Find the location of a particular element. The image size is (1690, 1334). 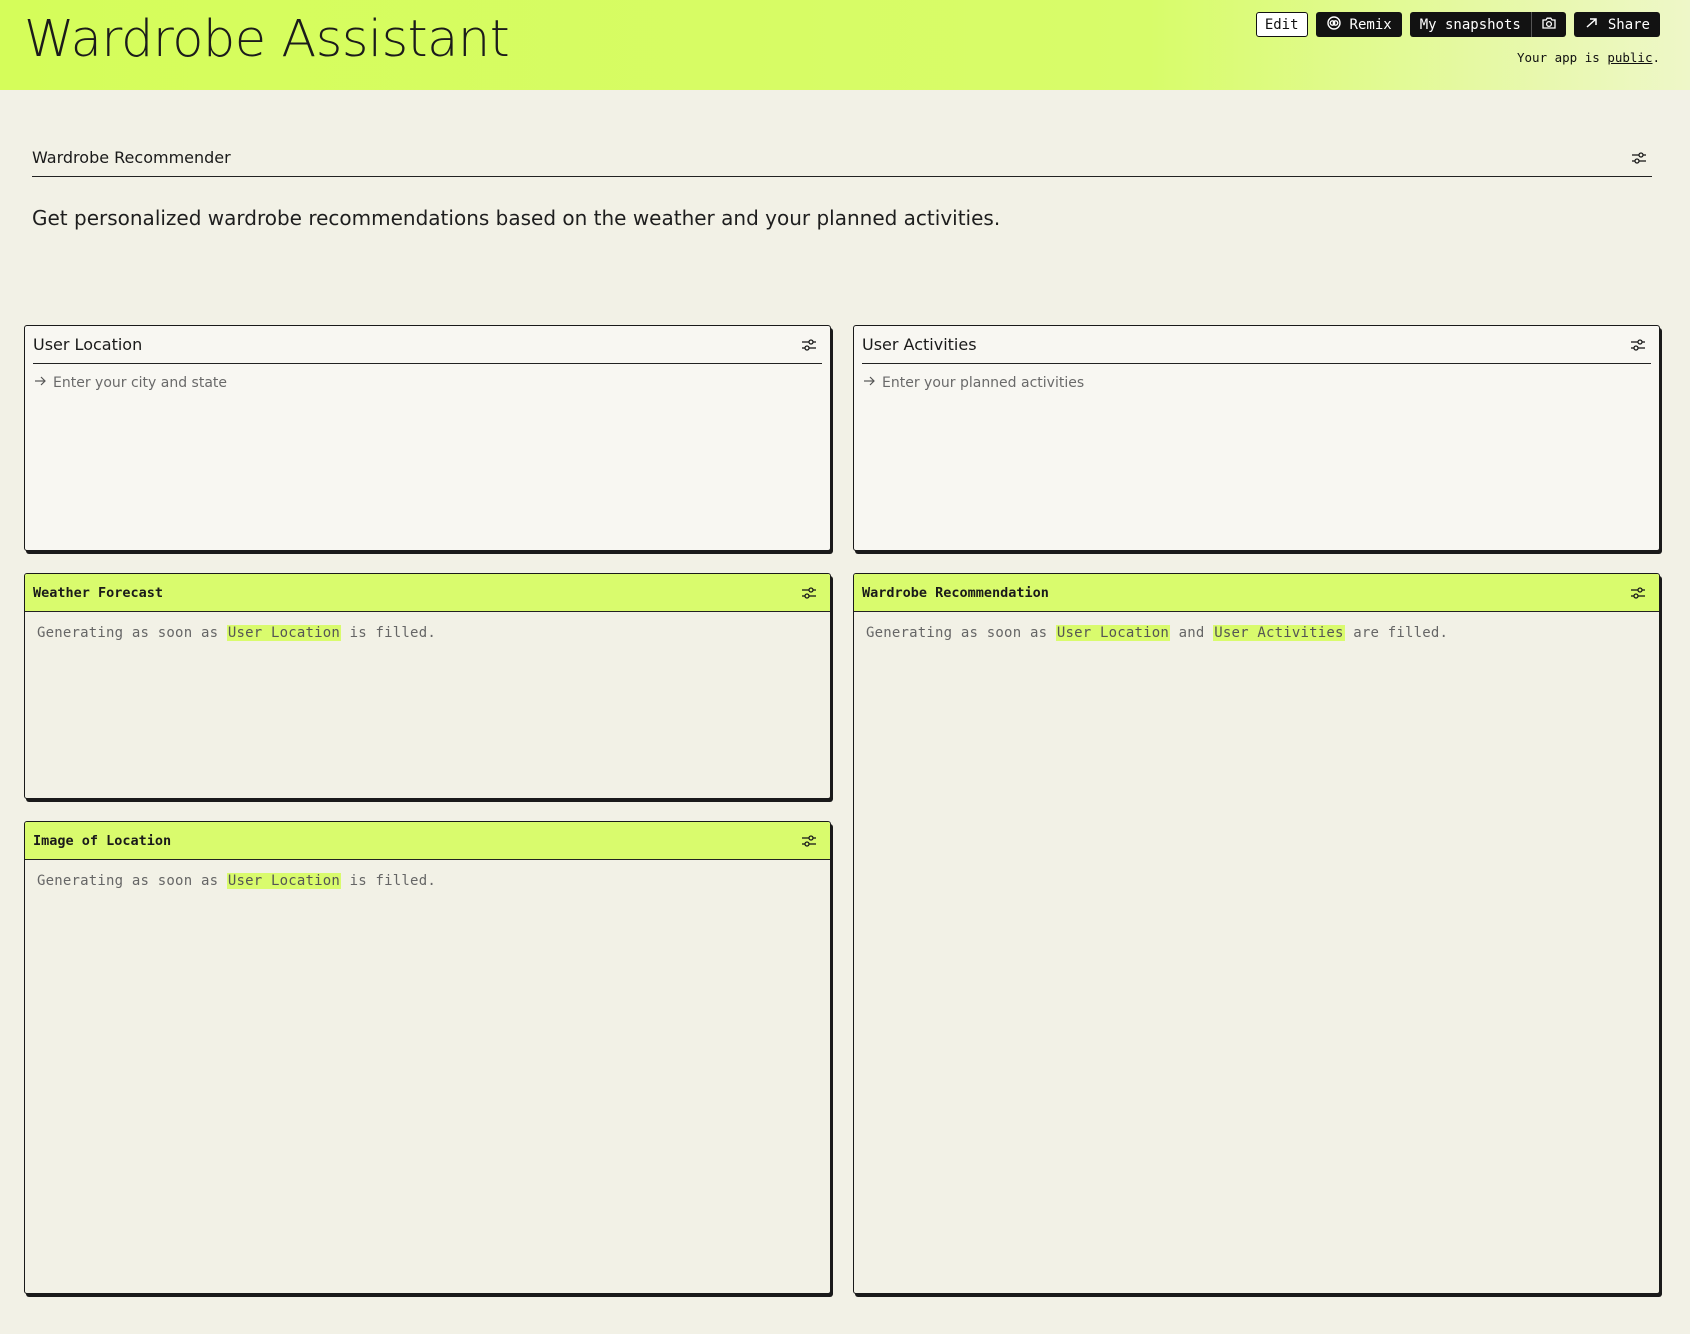

snapshots-group: My snapshots is located at coordinates (1487, 24).